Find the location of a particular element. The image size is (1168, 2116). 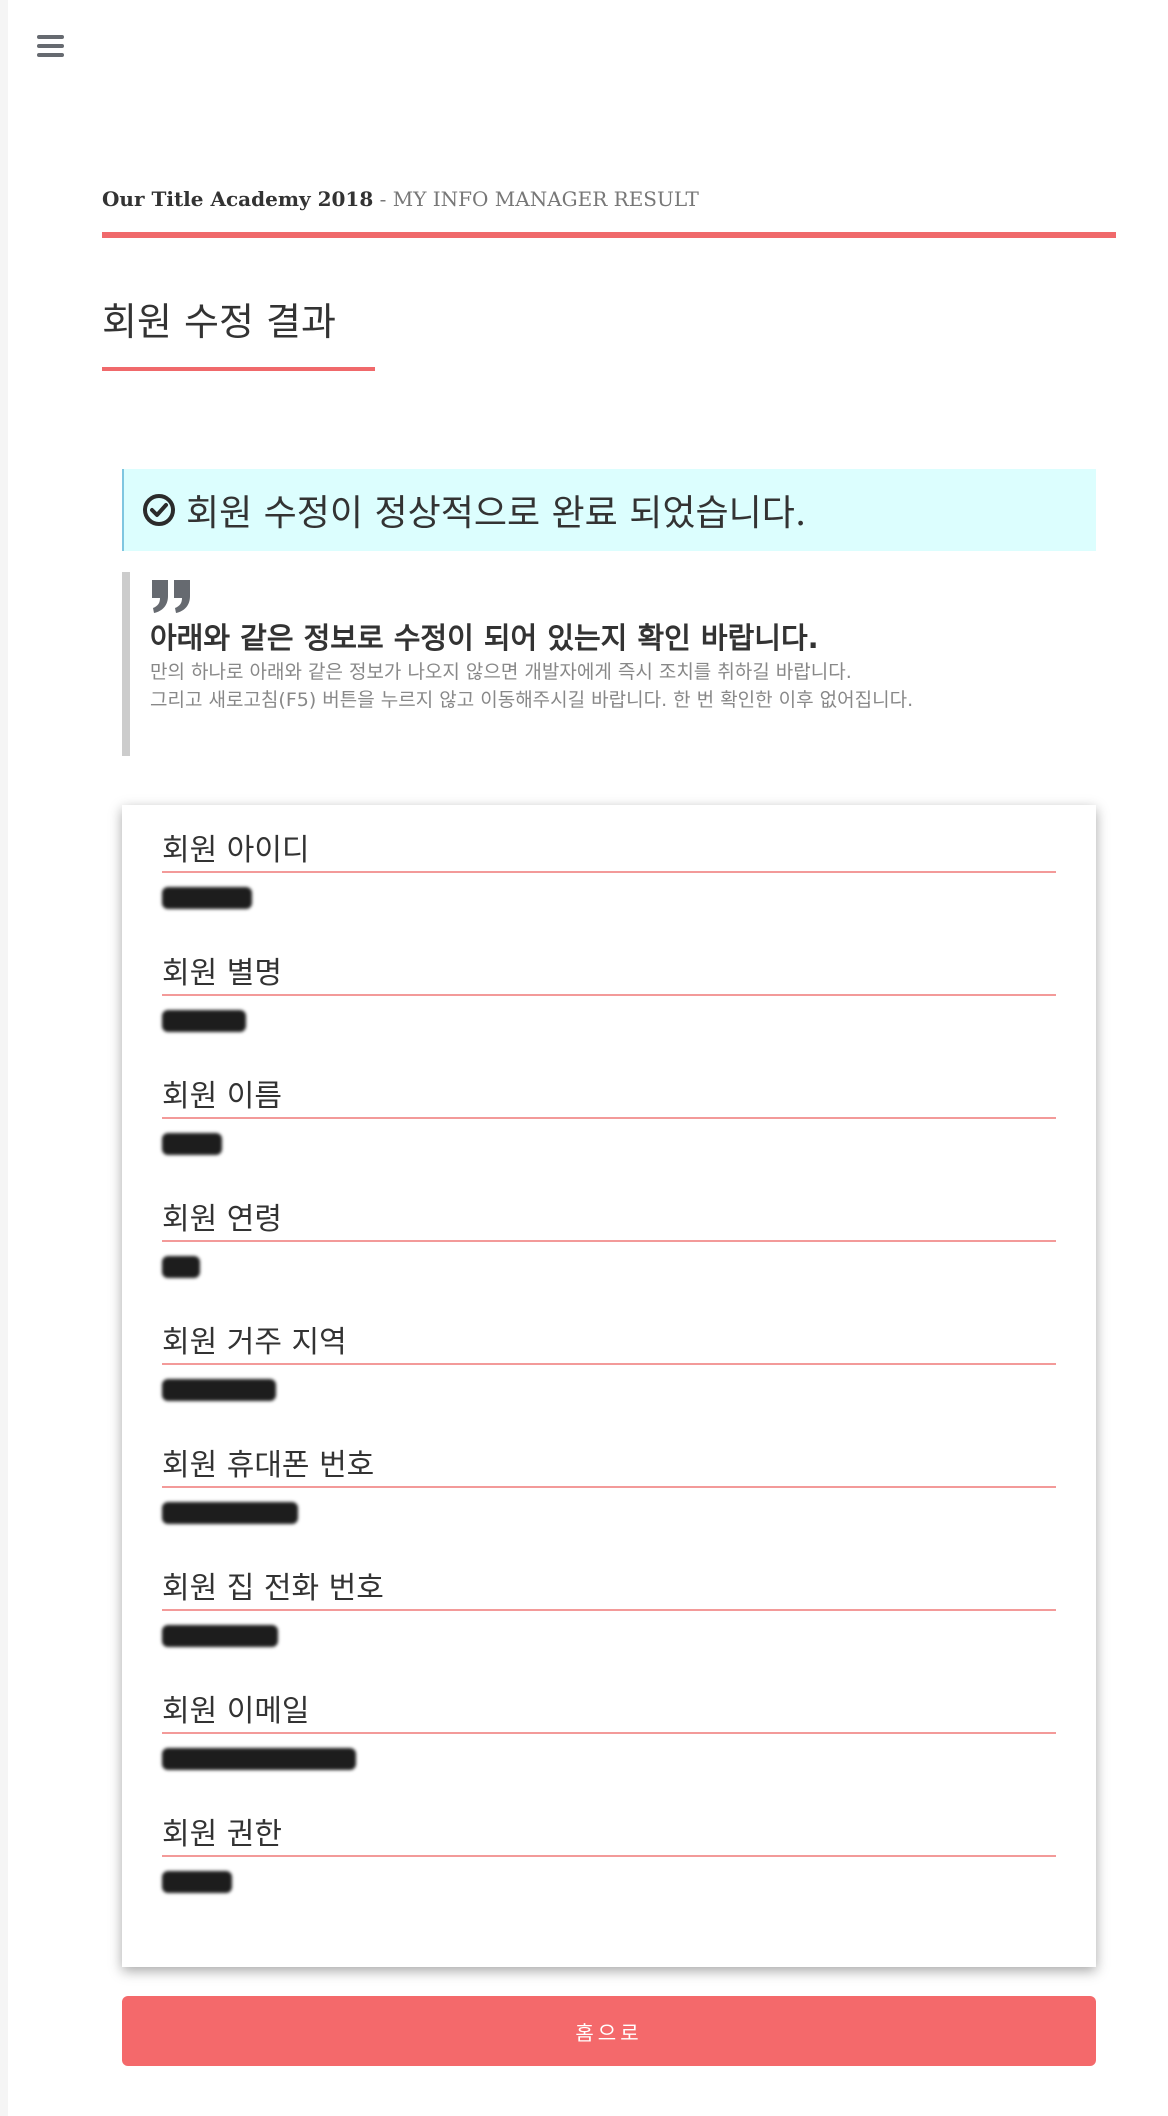

field-label: 회원 거주 지역 is located at coordinates (609, 1344).